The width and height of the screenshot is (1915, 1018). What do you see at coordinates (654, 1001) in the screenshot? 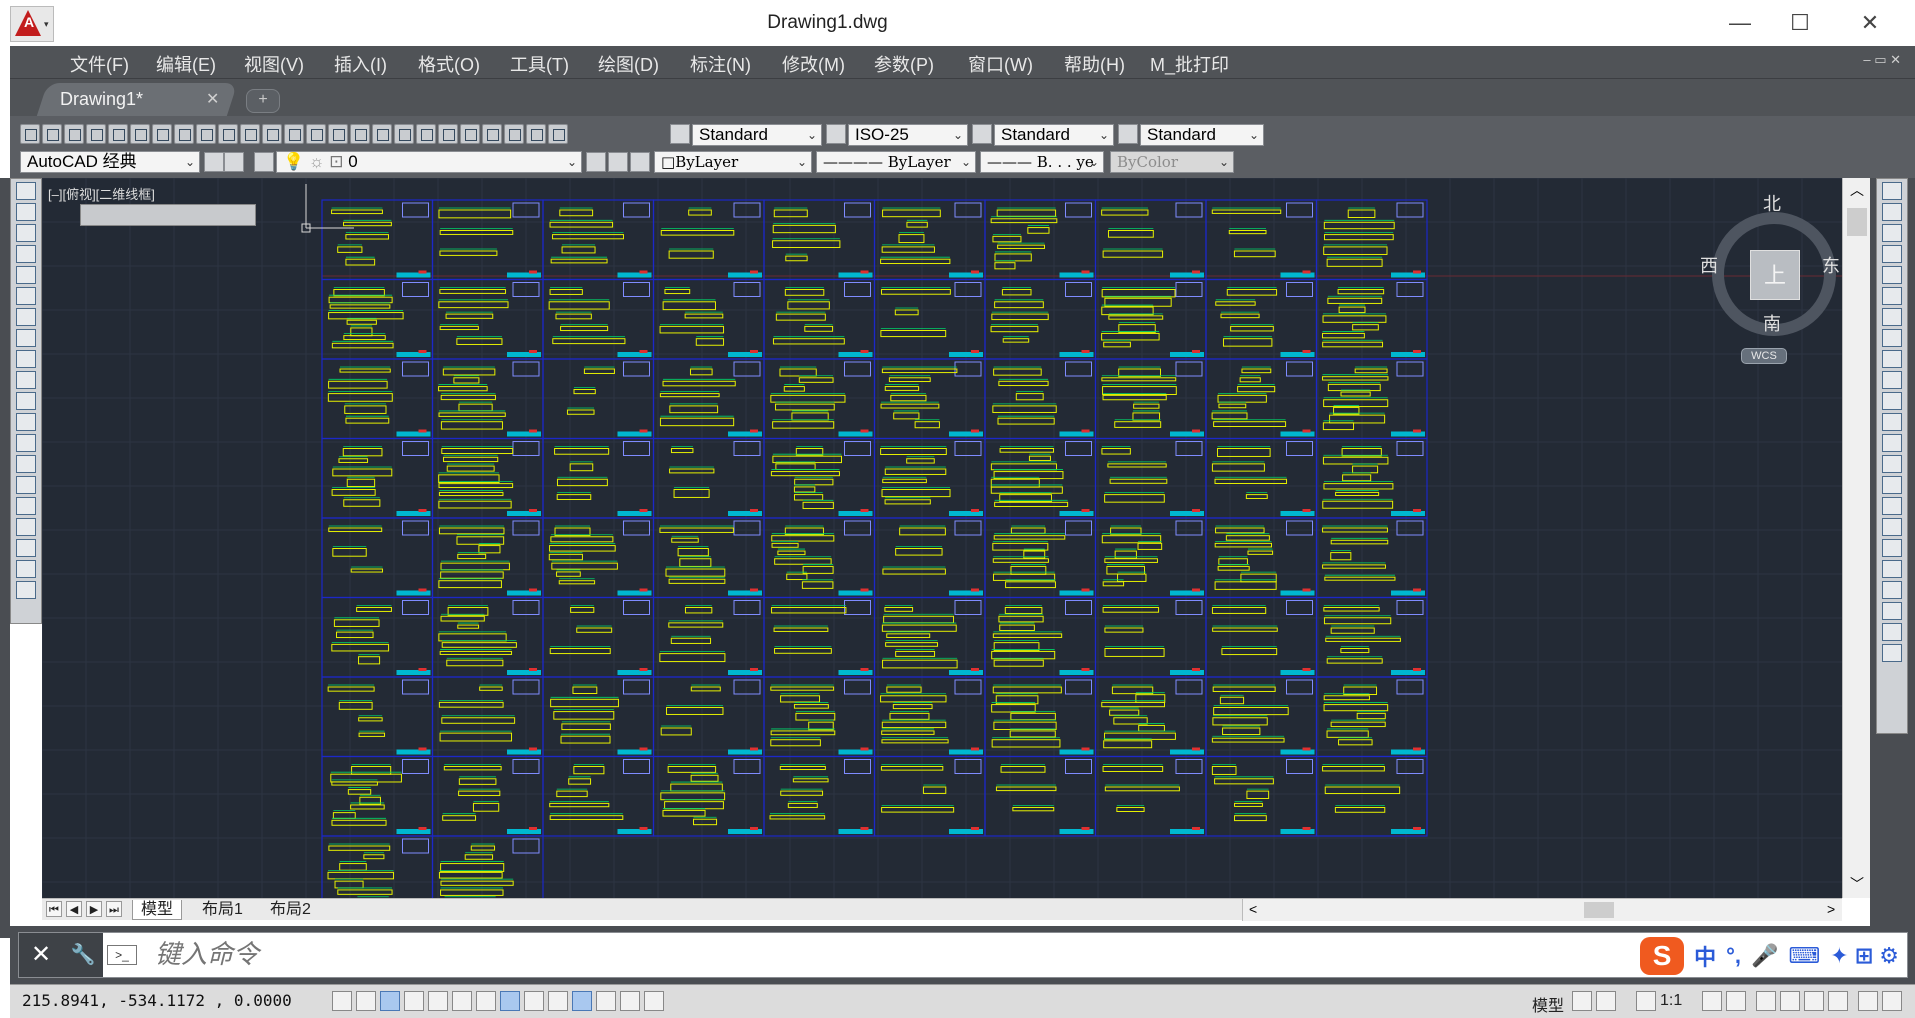
I see `selection-cycling-icon` at bounding box center [654, 1001].